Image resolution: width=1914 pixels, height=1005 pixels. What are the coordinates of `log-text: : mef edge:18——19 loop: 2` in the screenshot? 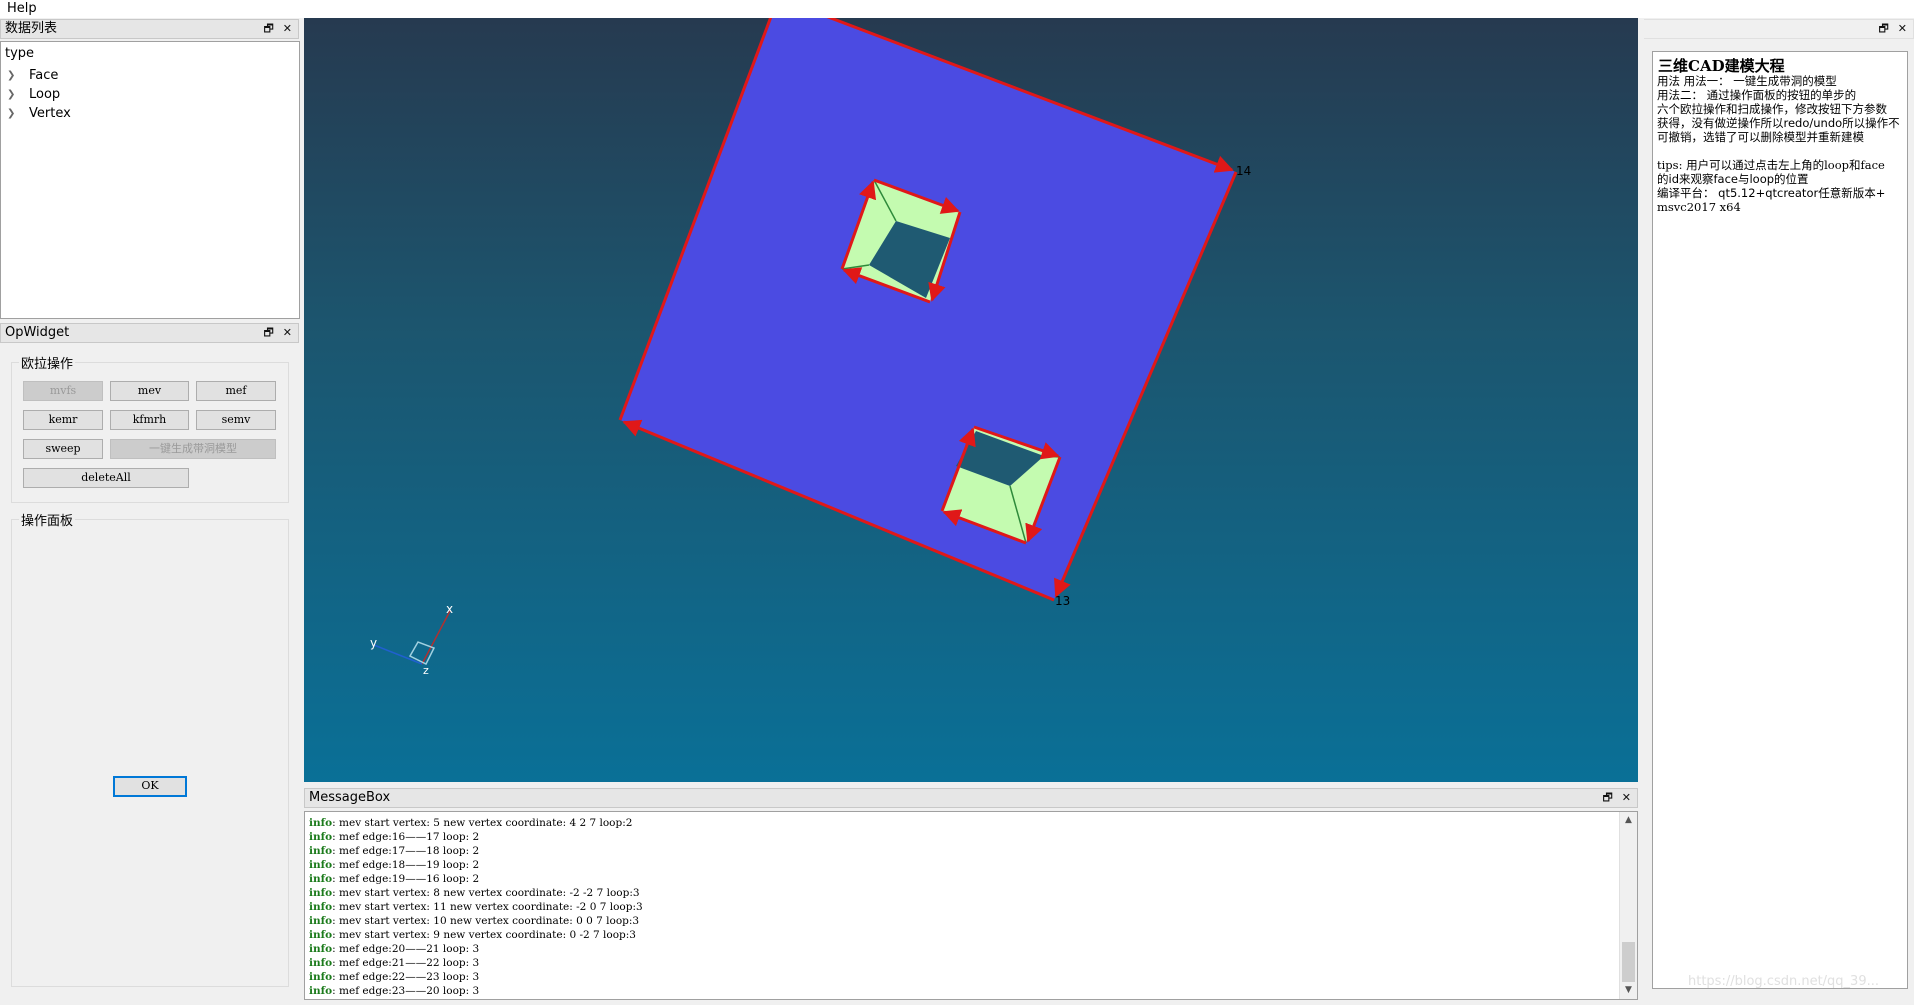 It's located at (406, 865).